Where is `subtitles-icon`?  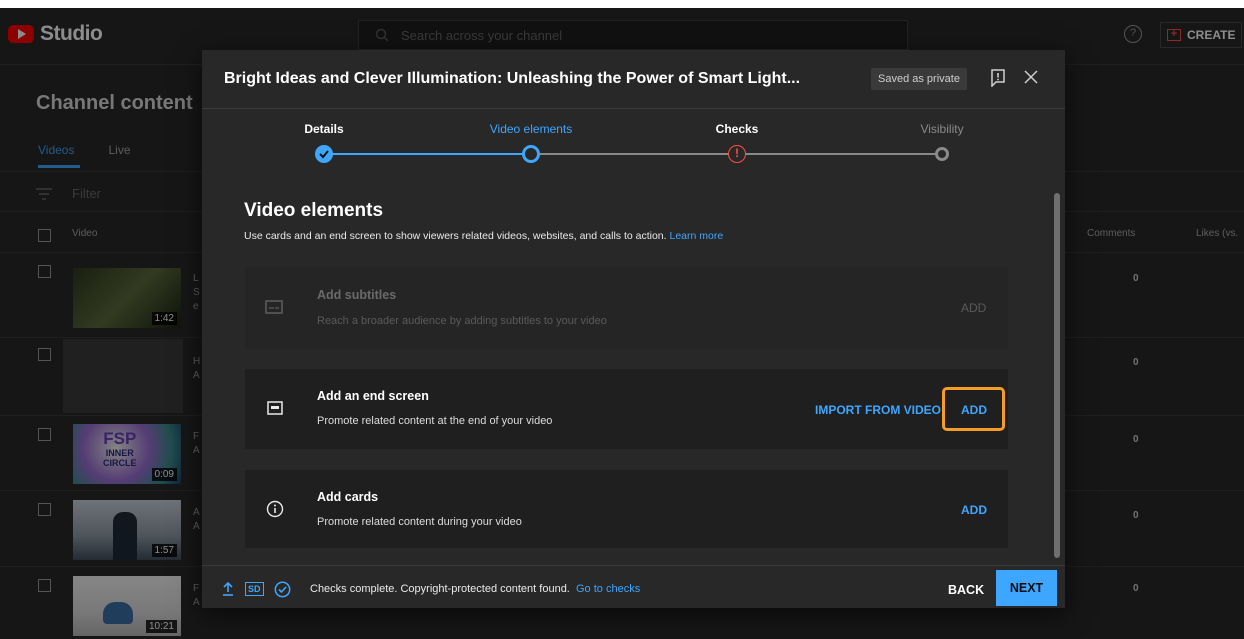
subtitles-icon is located at coordinates (274, 307).